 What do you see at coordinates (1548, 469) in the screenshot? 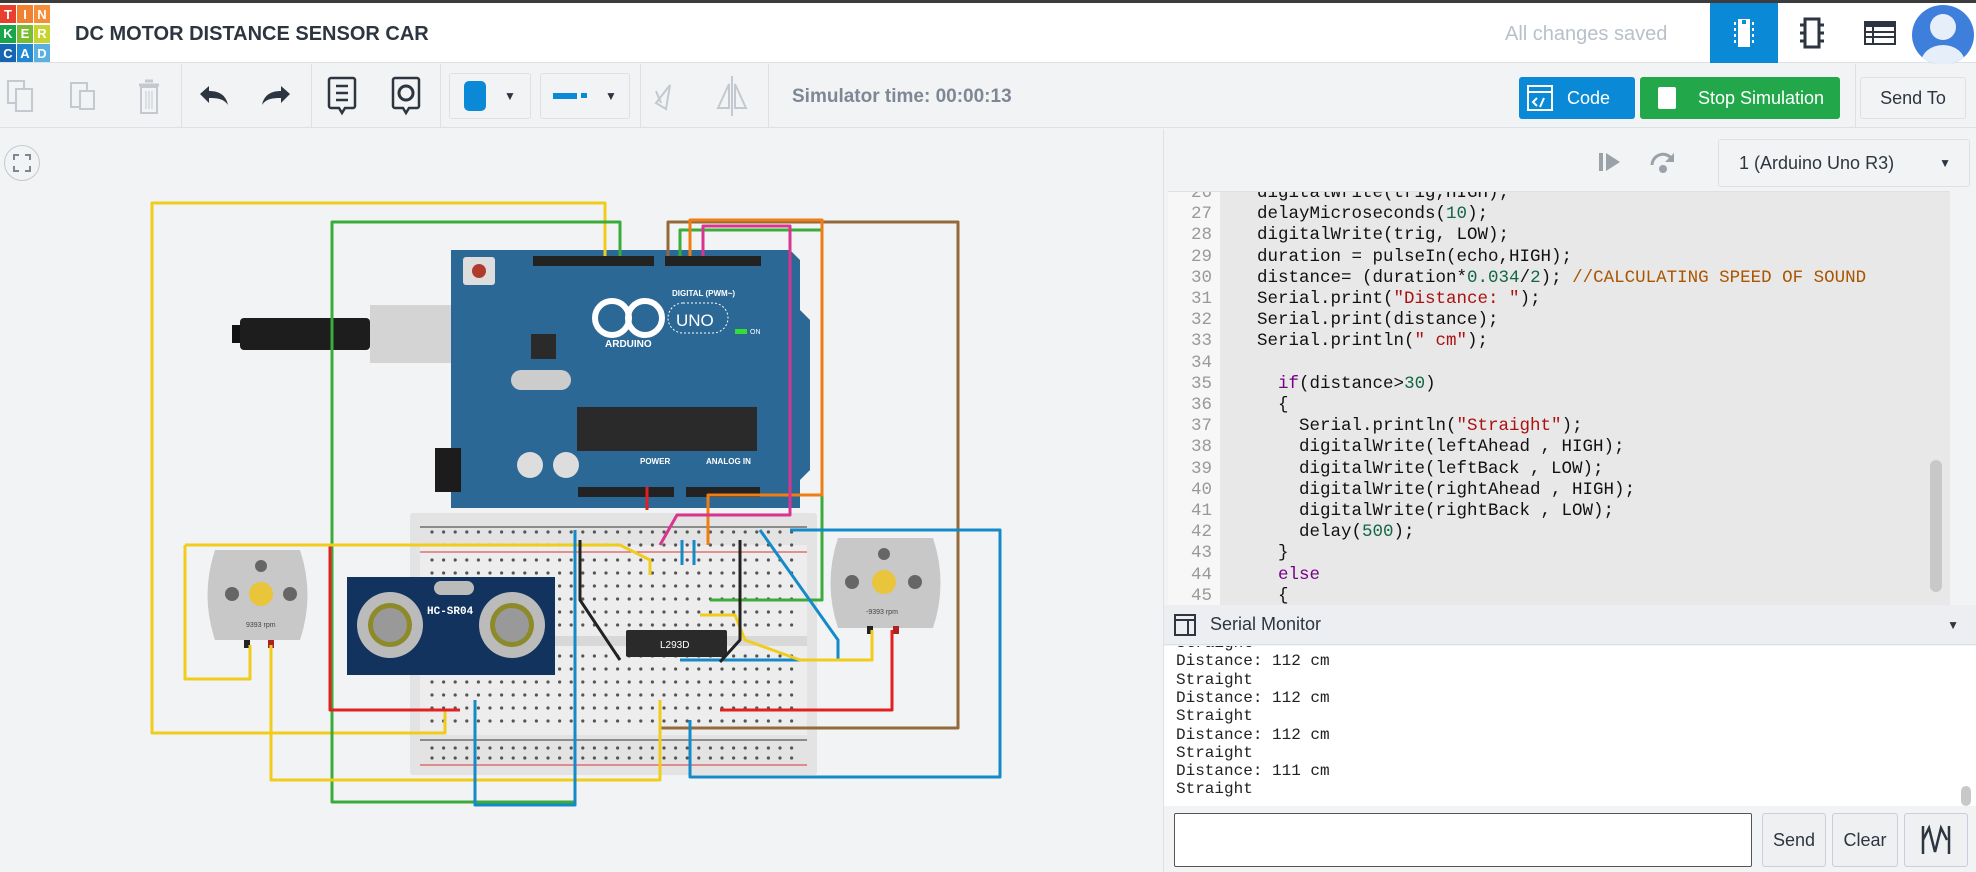
I see `code-line: 39 digitalWrite(leftBack , LOW);` at bounding box center [1548, 469].